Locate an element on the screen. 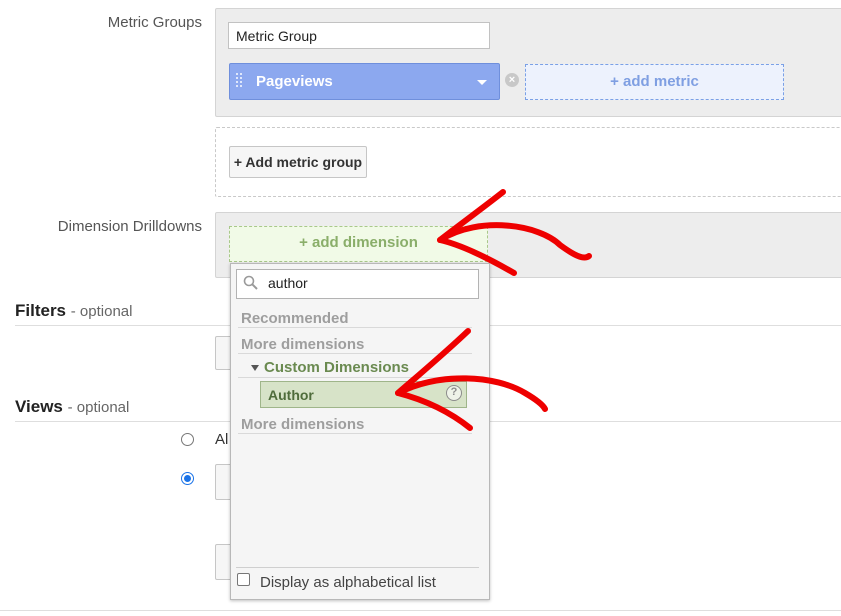  dropdown-footer-divider is located at coordinates (357, 567).